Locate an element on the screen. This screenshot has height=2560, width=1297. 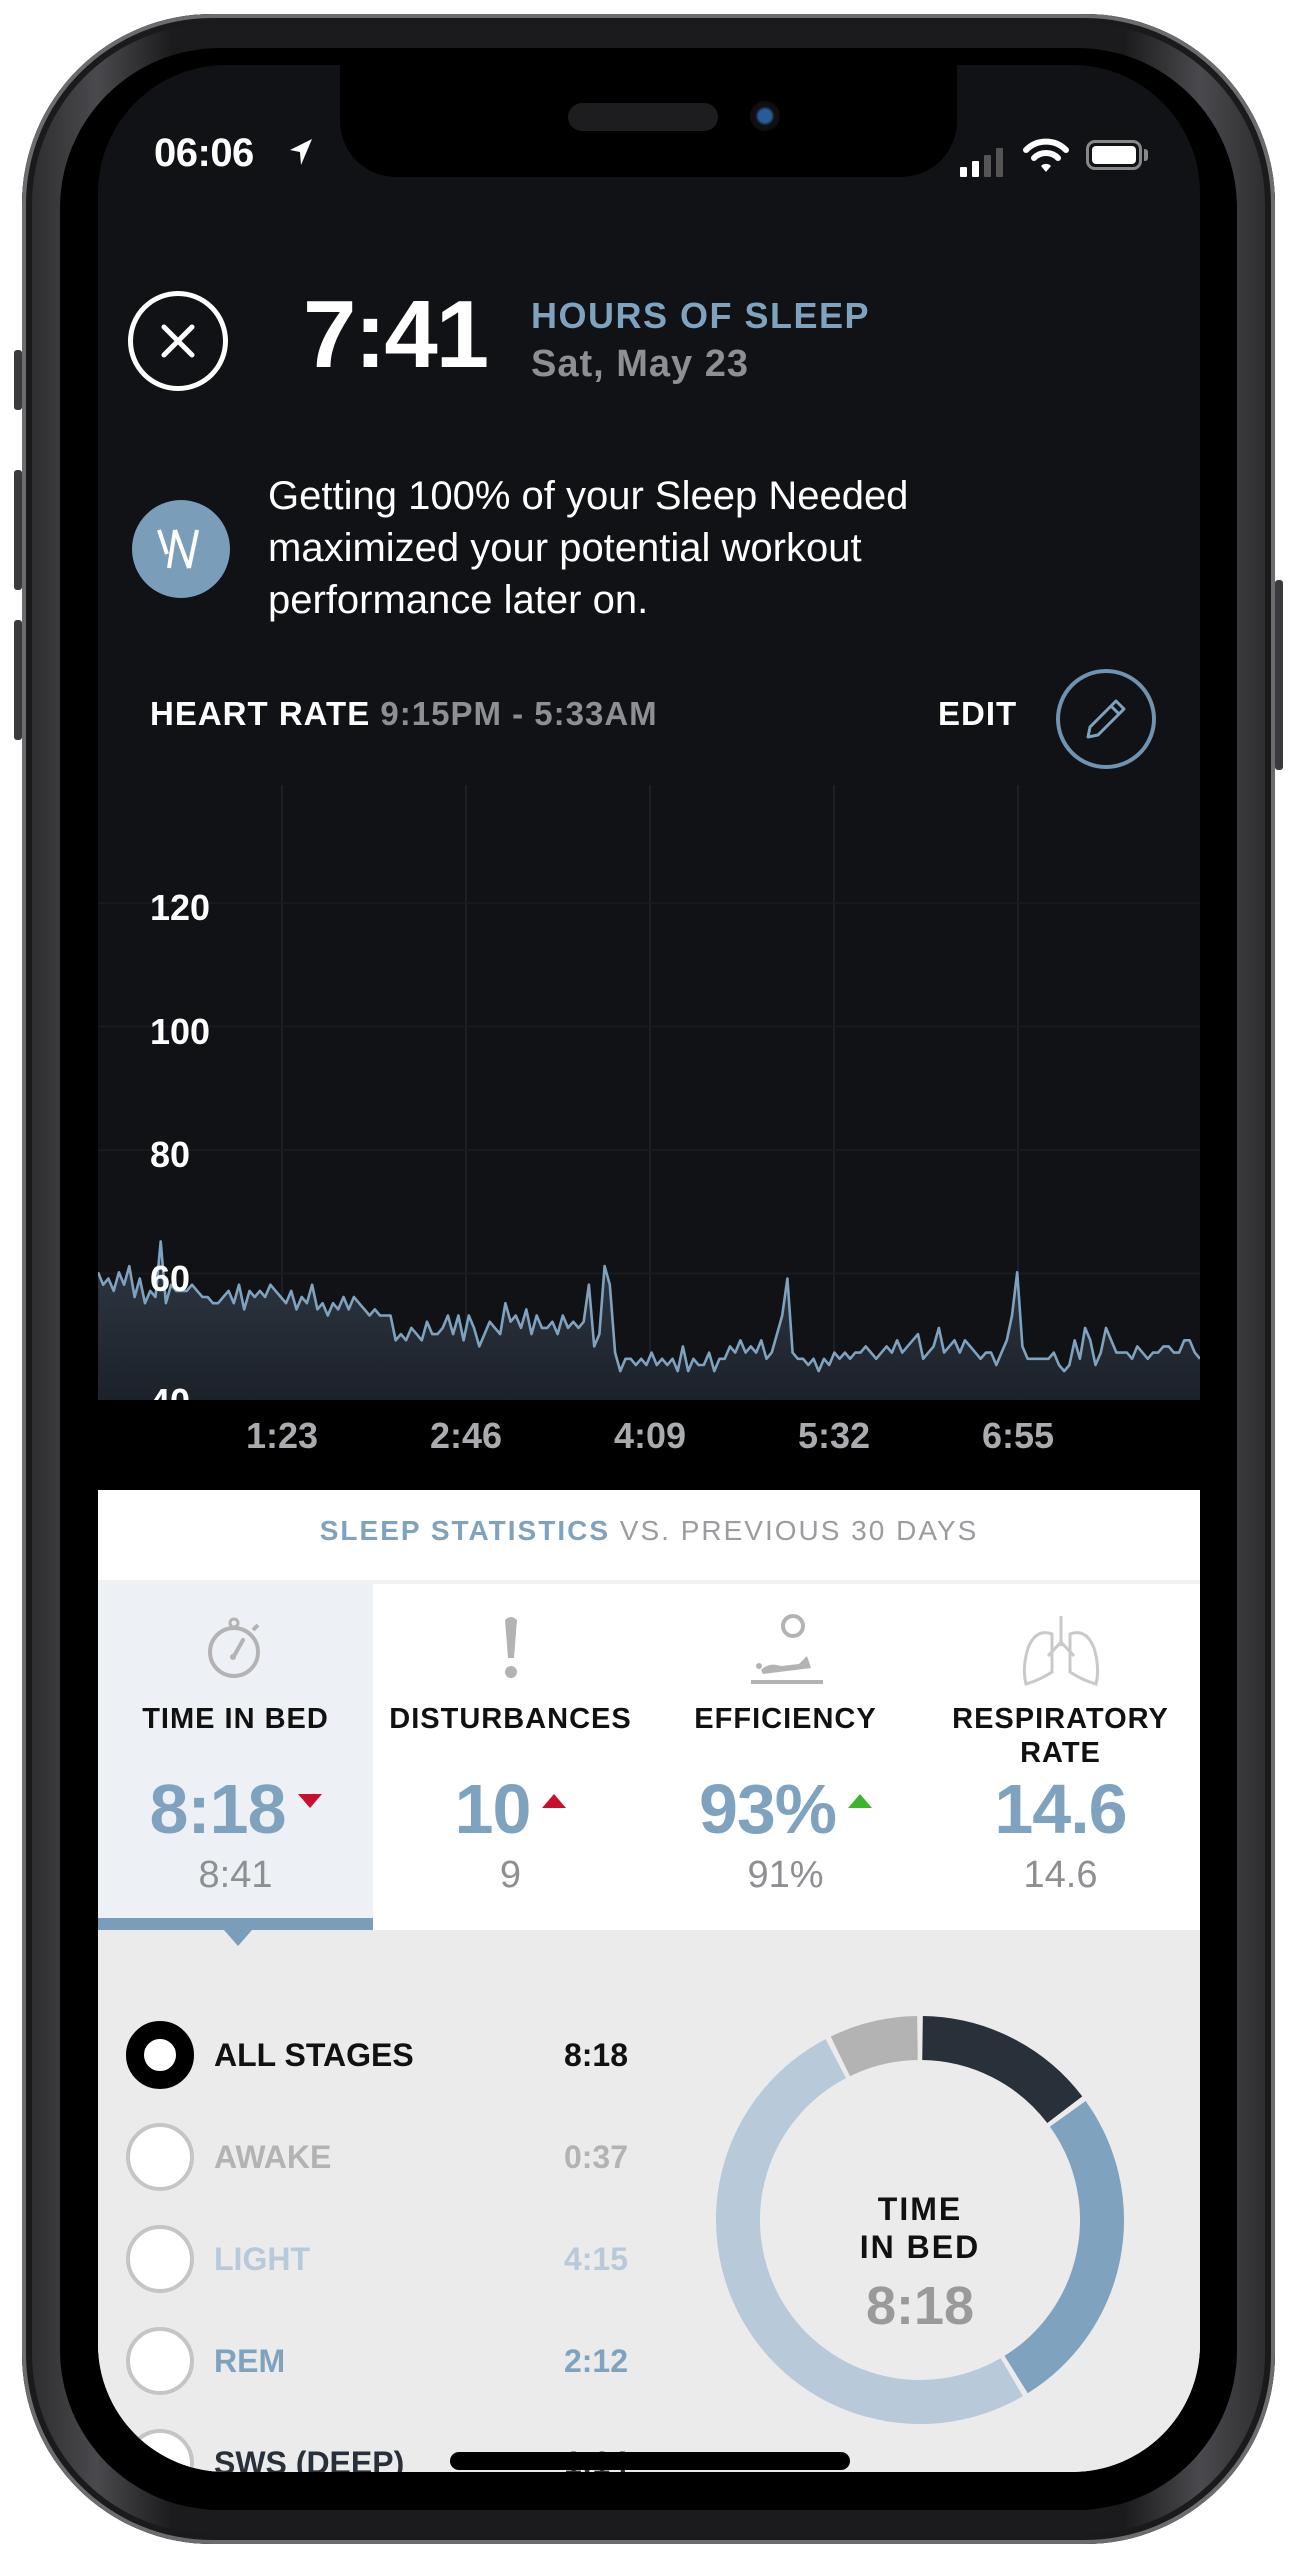
stage-name: AWAKE is located at coordinates (273, 2156).